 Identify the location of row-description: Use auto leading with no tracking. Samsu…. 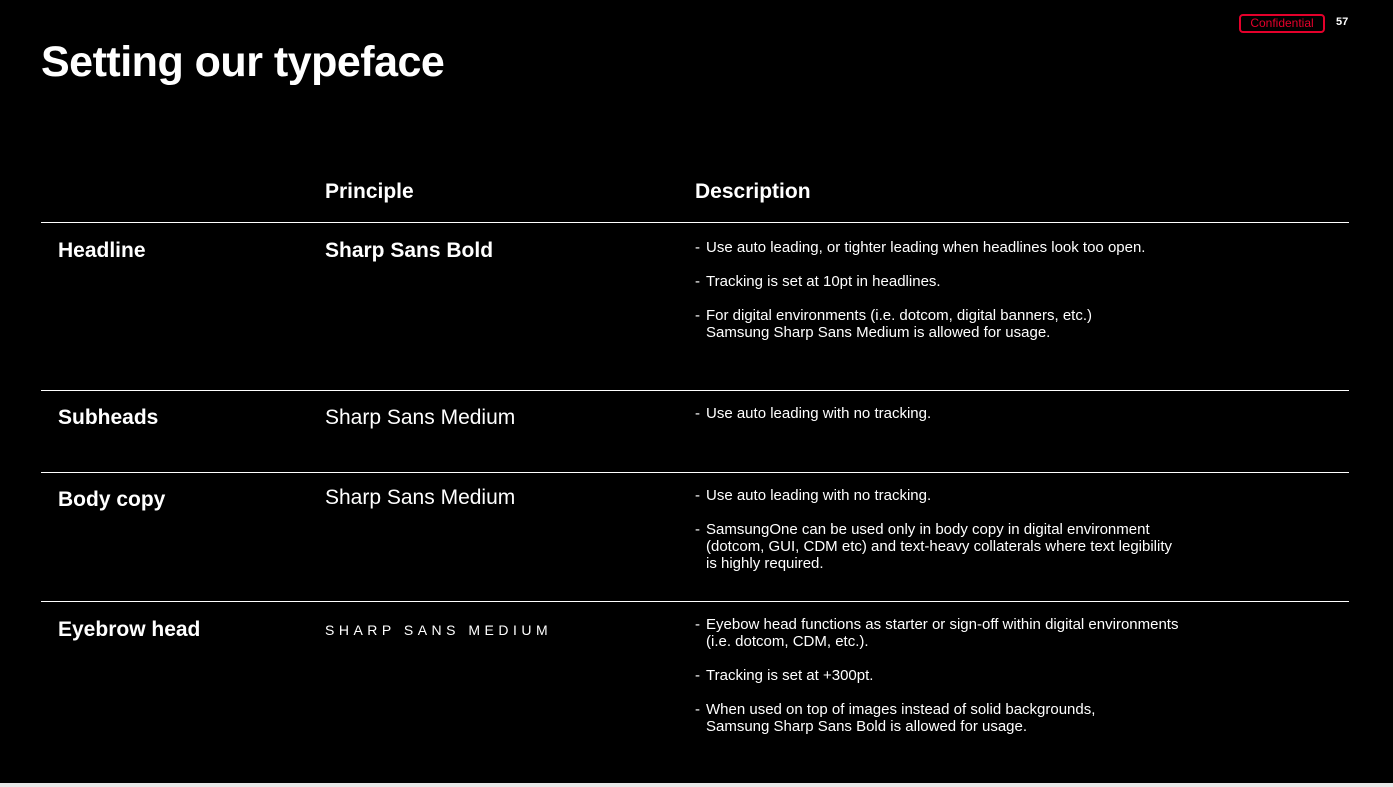
(933, 538).